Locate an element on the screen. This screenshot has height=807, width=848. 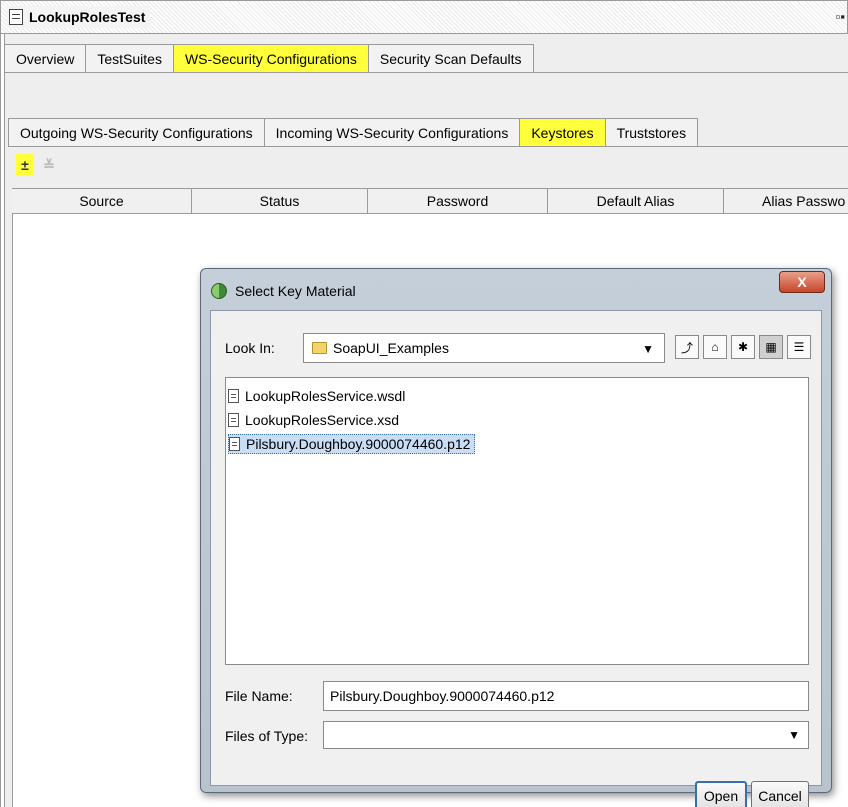
tab-incoming-ws-security: Incoming WS-Security Configurations is located at coordinates (392, 132).